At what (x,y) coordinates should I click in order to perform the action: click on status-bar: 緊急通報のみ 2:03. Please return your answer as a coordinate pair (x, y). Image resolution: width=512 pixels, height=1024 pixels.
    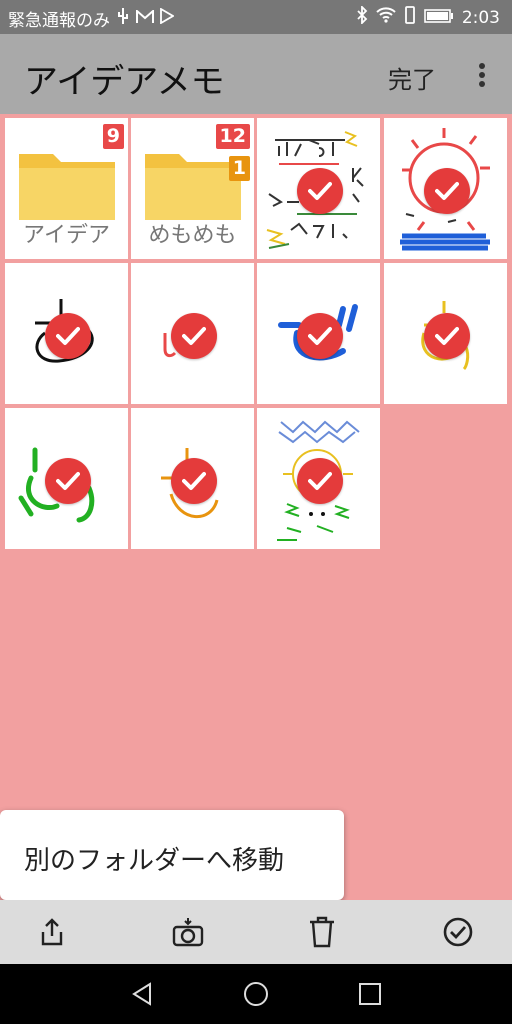
    Looking at the image, I should click on (256, 17).